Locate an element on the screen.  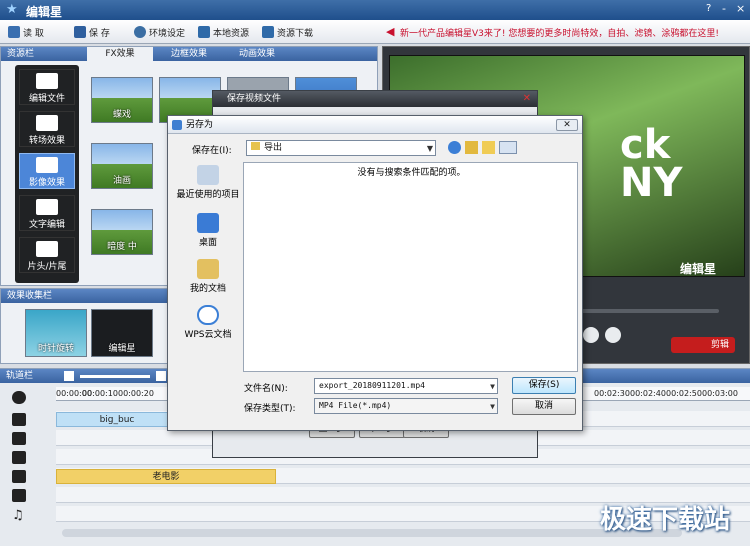
folder-open-icon is located at coordinates (14, 32).